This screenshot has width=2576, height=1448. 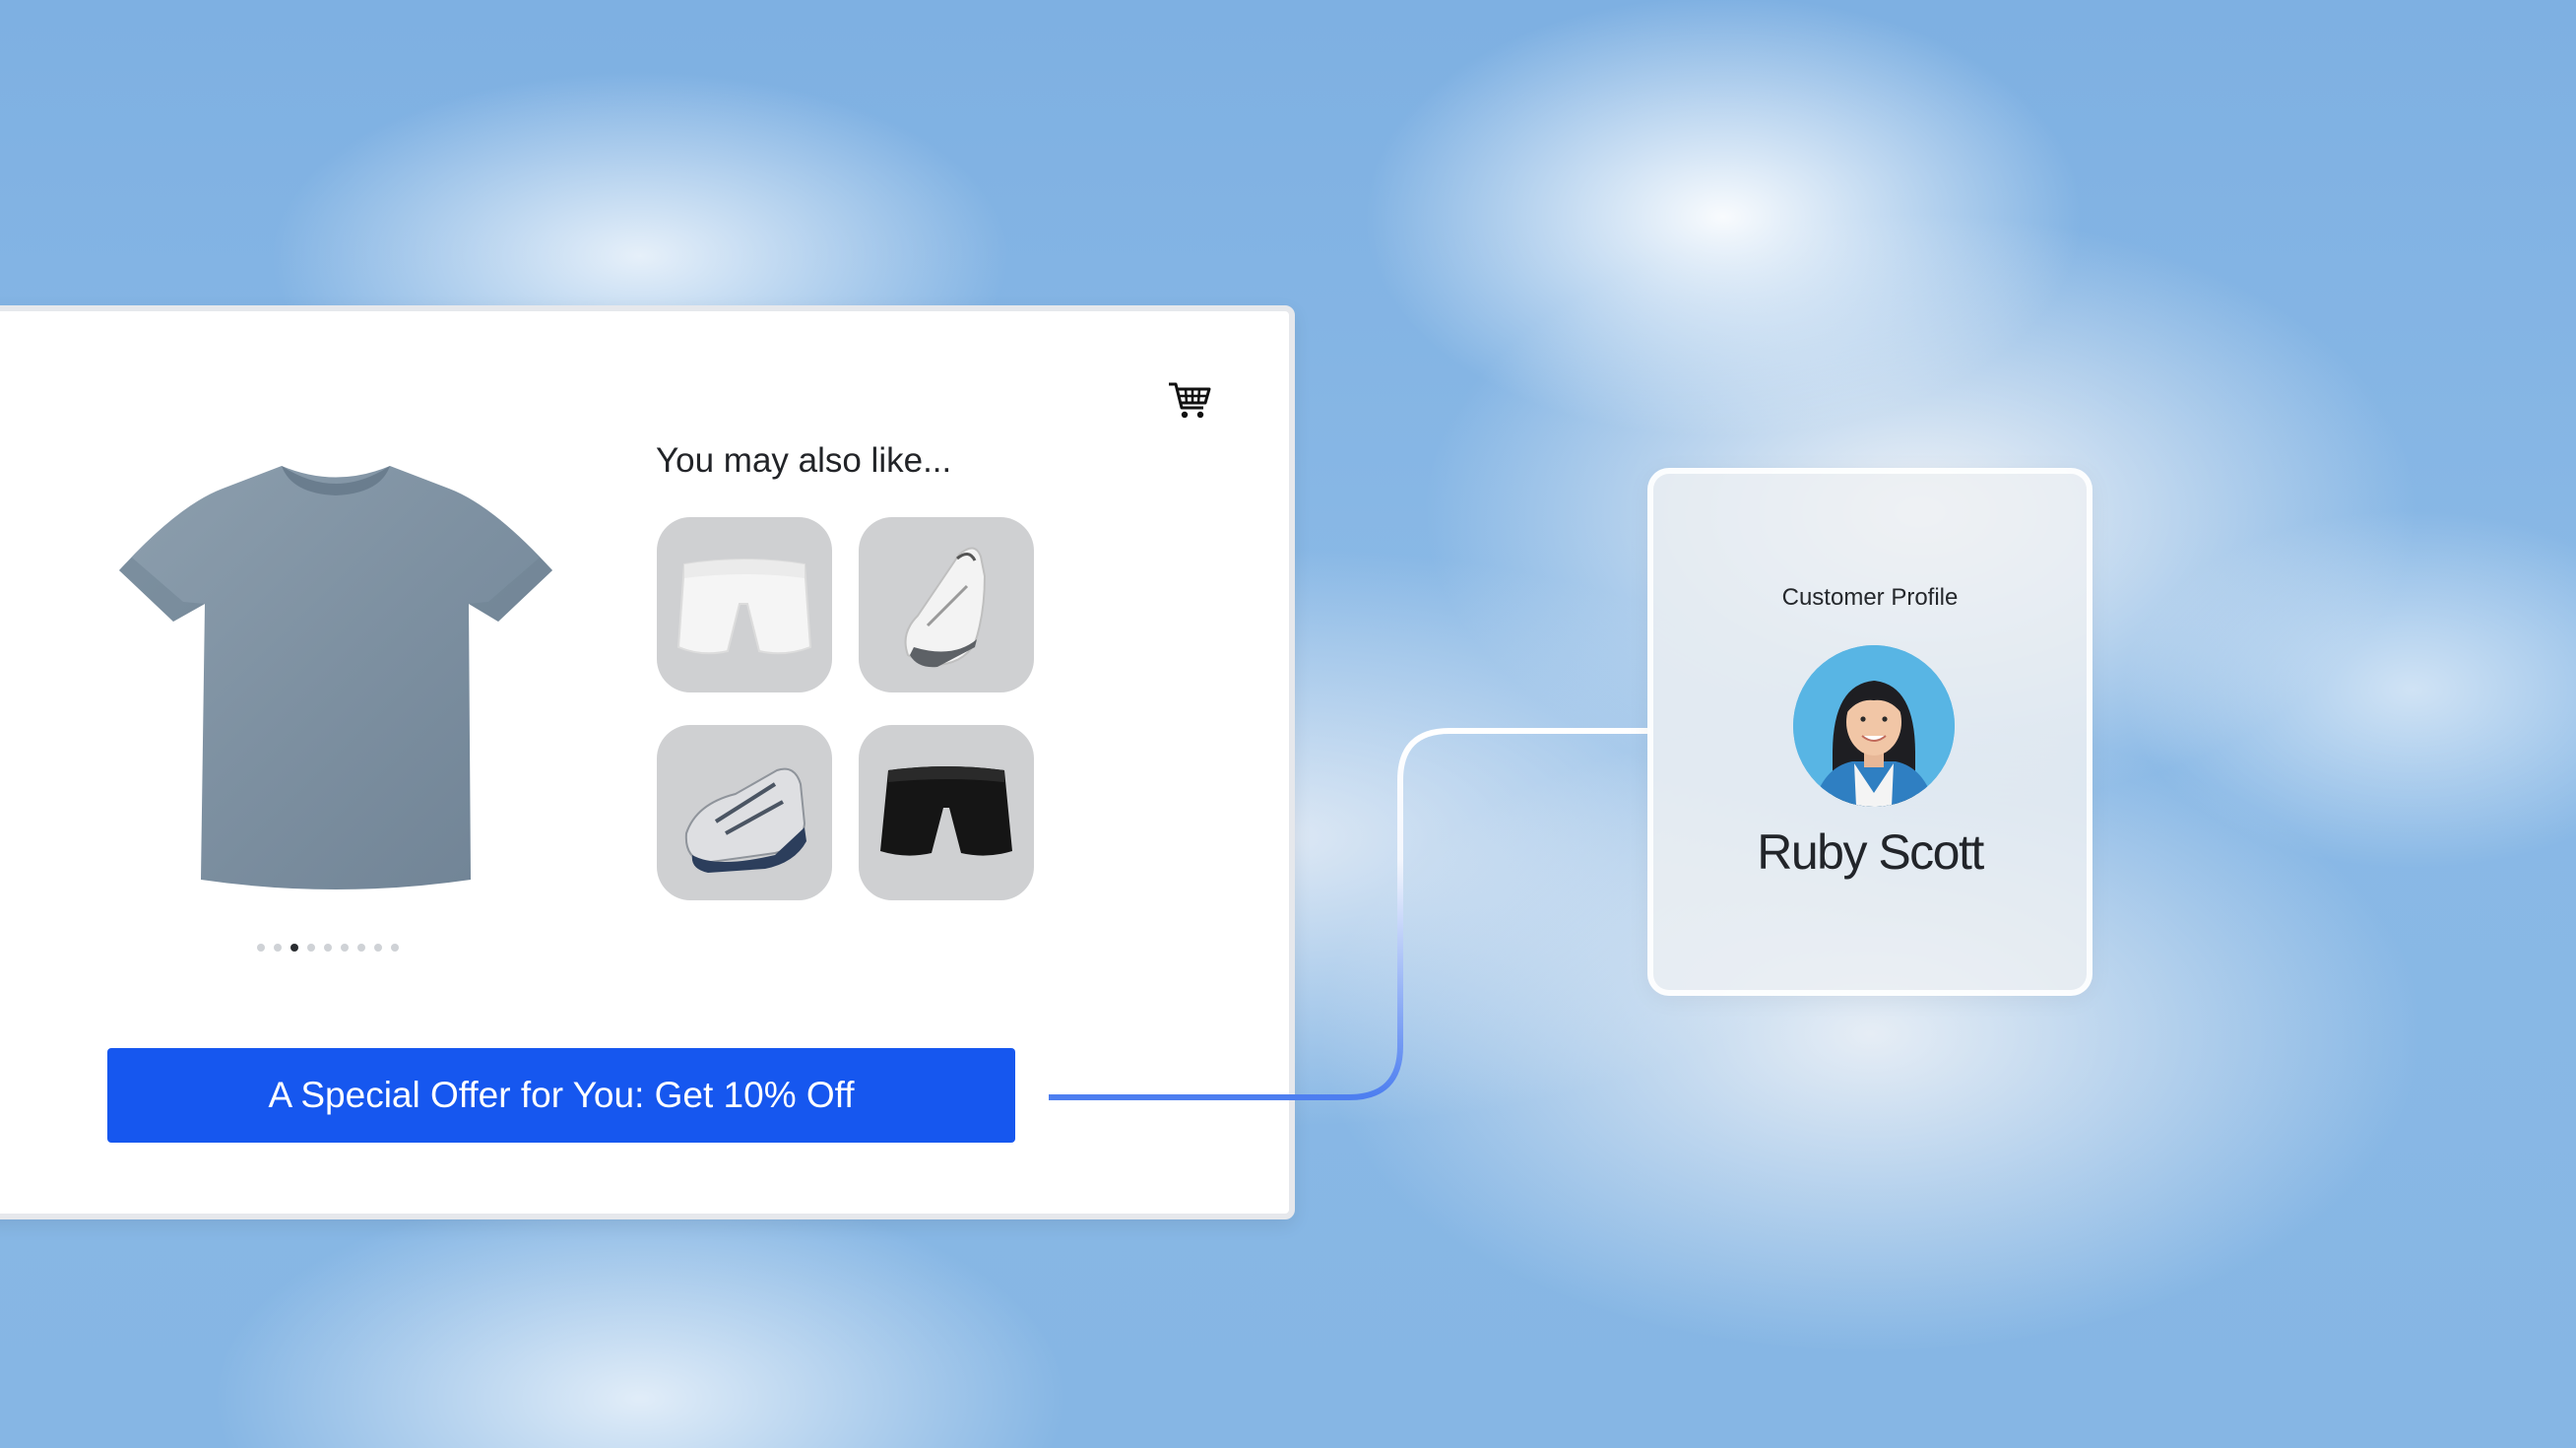 I want to click on white-shorts-image, so click(x=744, y=607).